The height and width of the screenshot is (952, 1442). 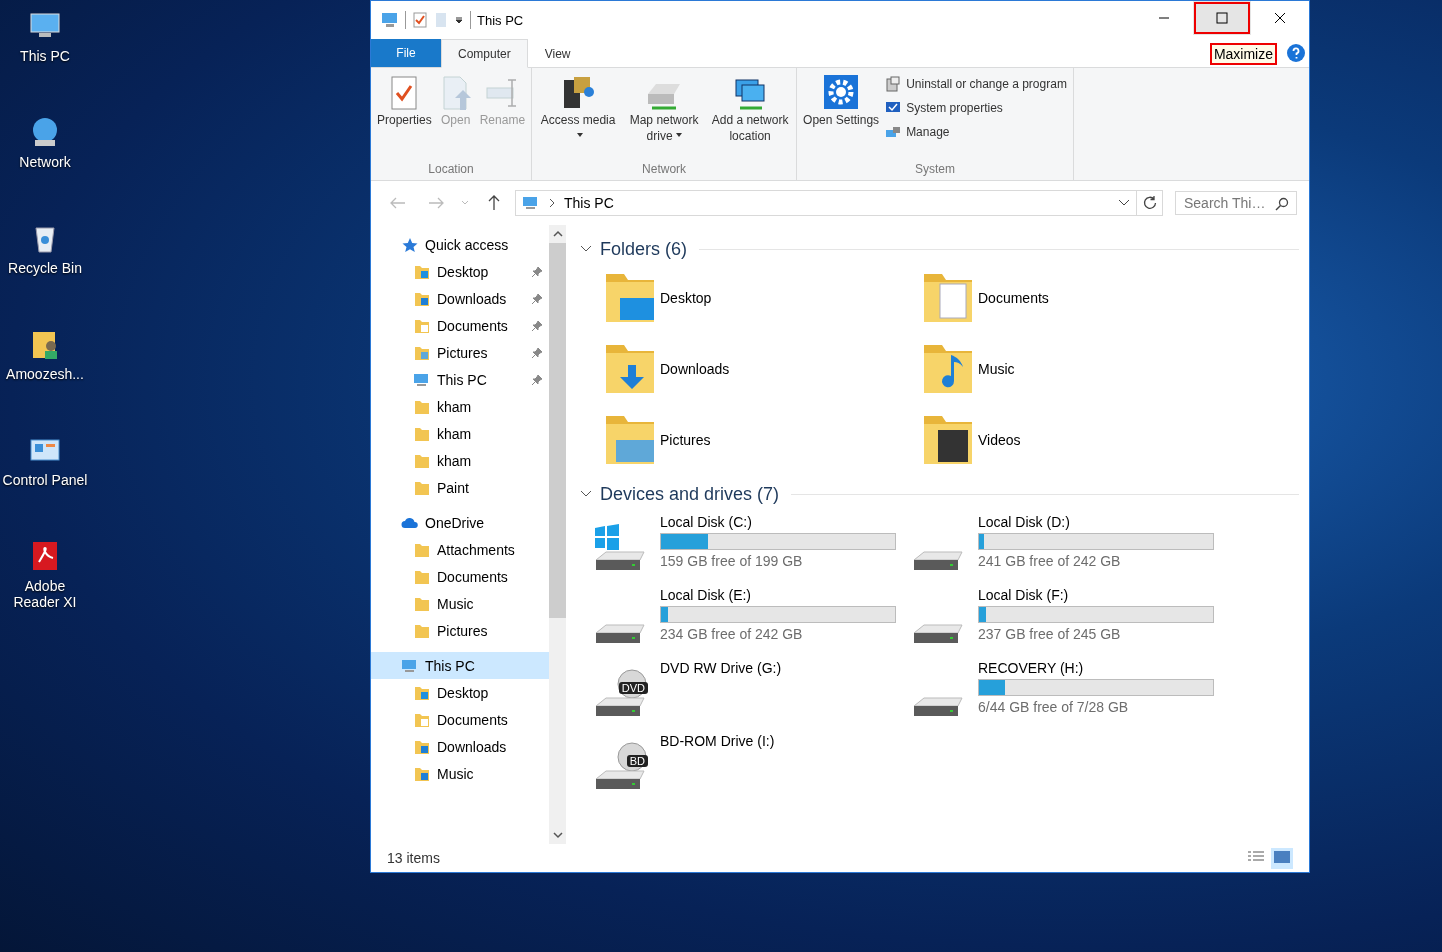 I want to click on scrollbar-thumb, so click(x=557, y=430).